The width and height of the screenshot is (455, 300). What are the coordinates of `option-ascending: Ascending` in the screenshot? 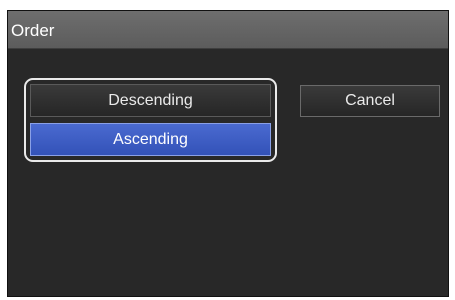 It's located at (150, 139).